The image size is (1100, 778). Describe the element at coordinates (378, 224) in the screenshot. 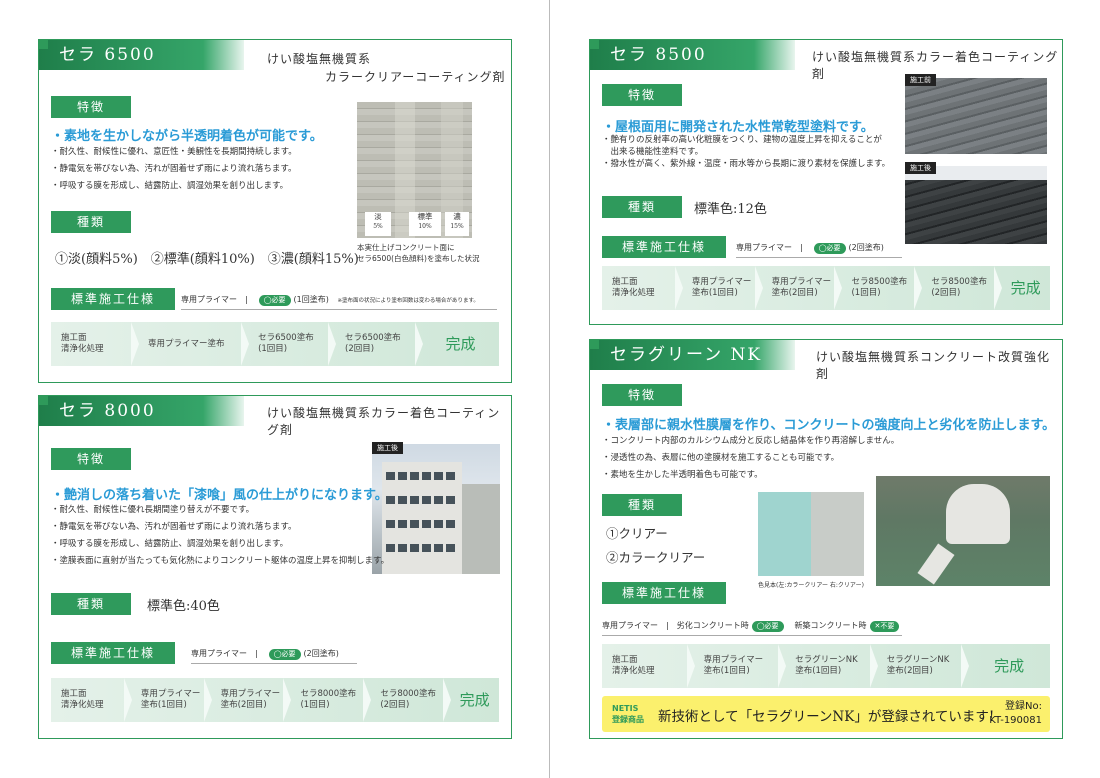

I see `swatch-light: 淡 5%` at that location.